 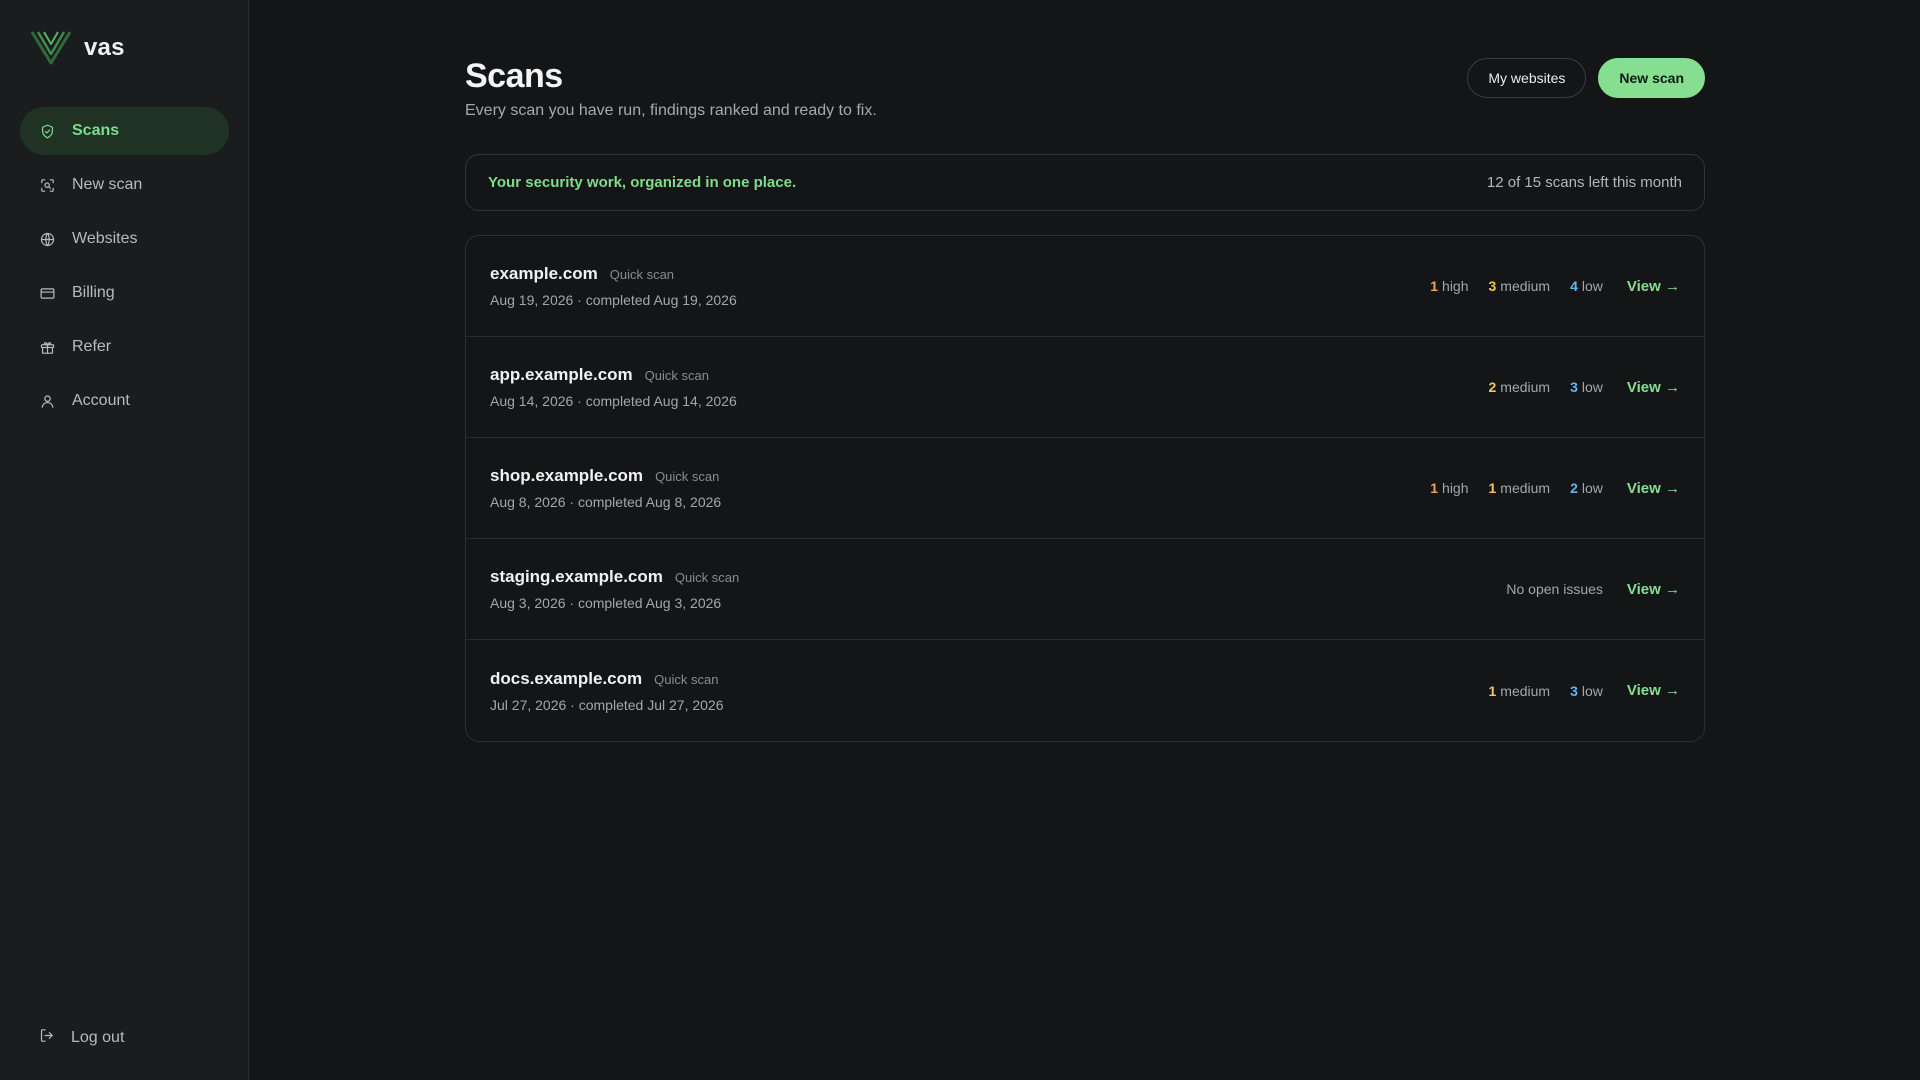 I want to click on severity-medium: 3 medium, so click(x=1520, y=286).